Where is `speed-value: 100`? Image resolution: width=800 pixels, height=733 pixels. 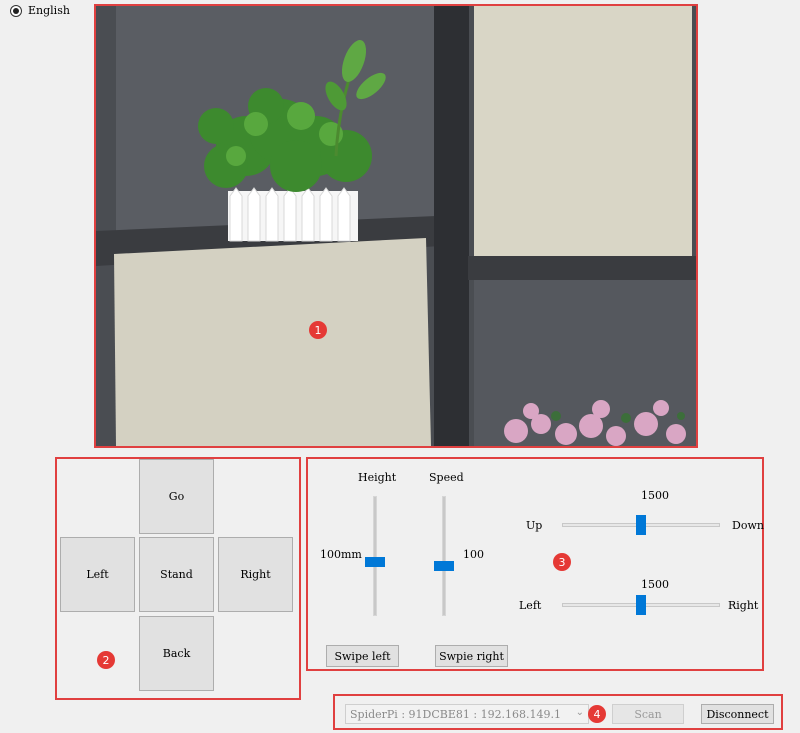
speed-value: 100 is located at coordinates (473, 554).